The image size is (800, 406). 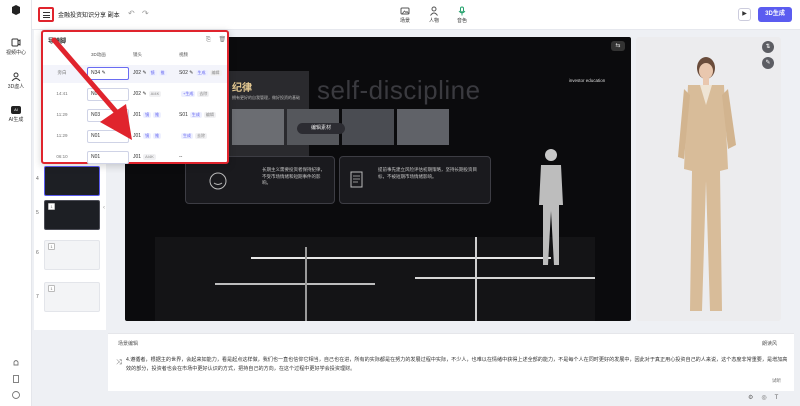 I want to click on bottom-toolbar: ⚙ ◎ T, so click(x=759, y=397).